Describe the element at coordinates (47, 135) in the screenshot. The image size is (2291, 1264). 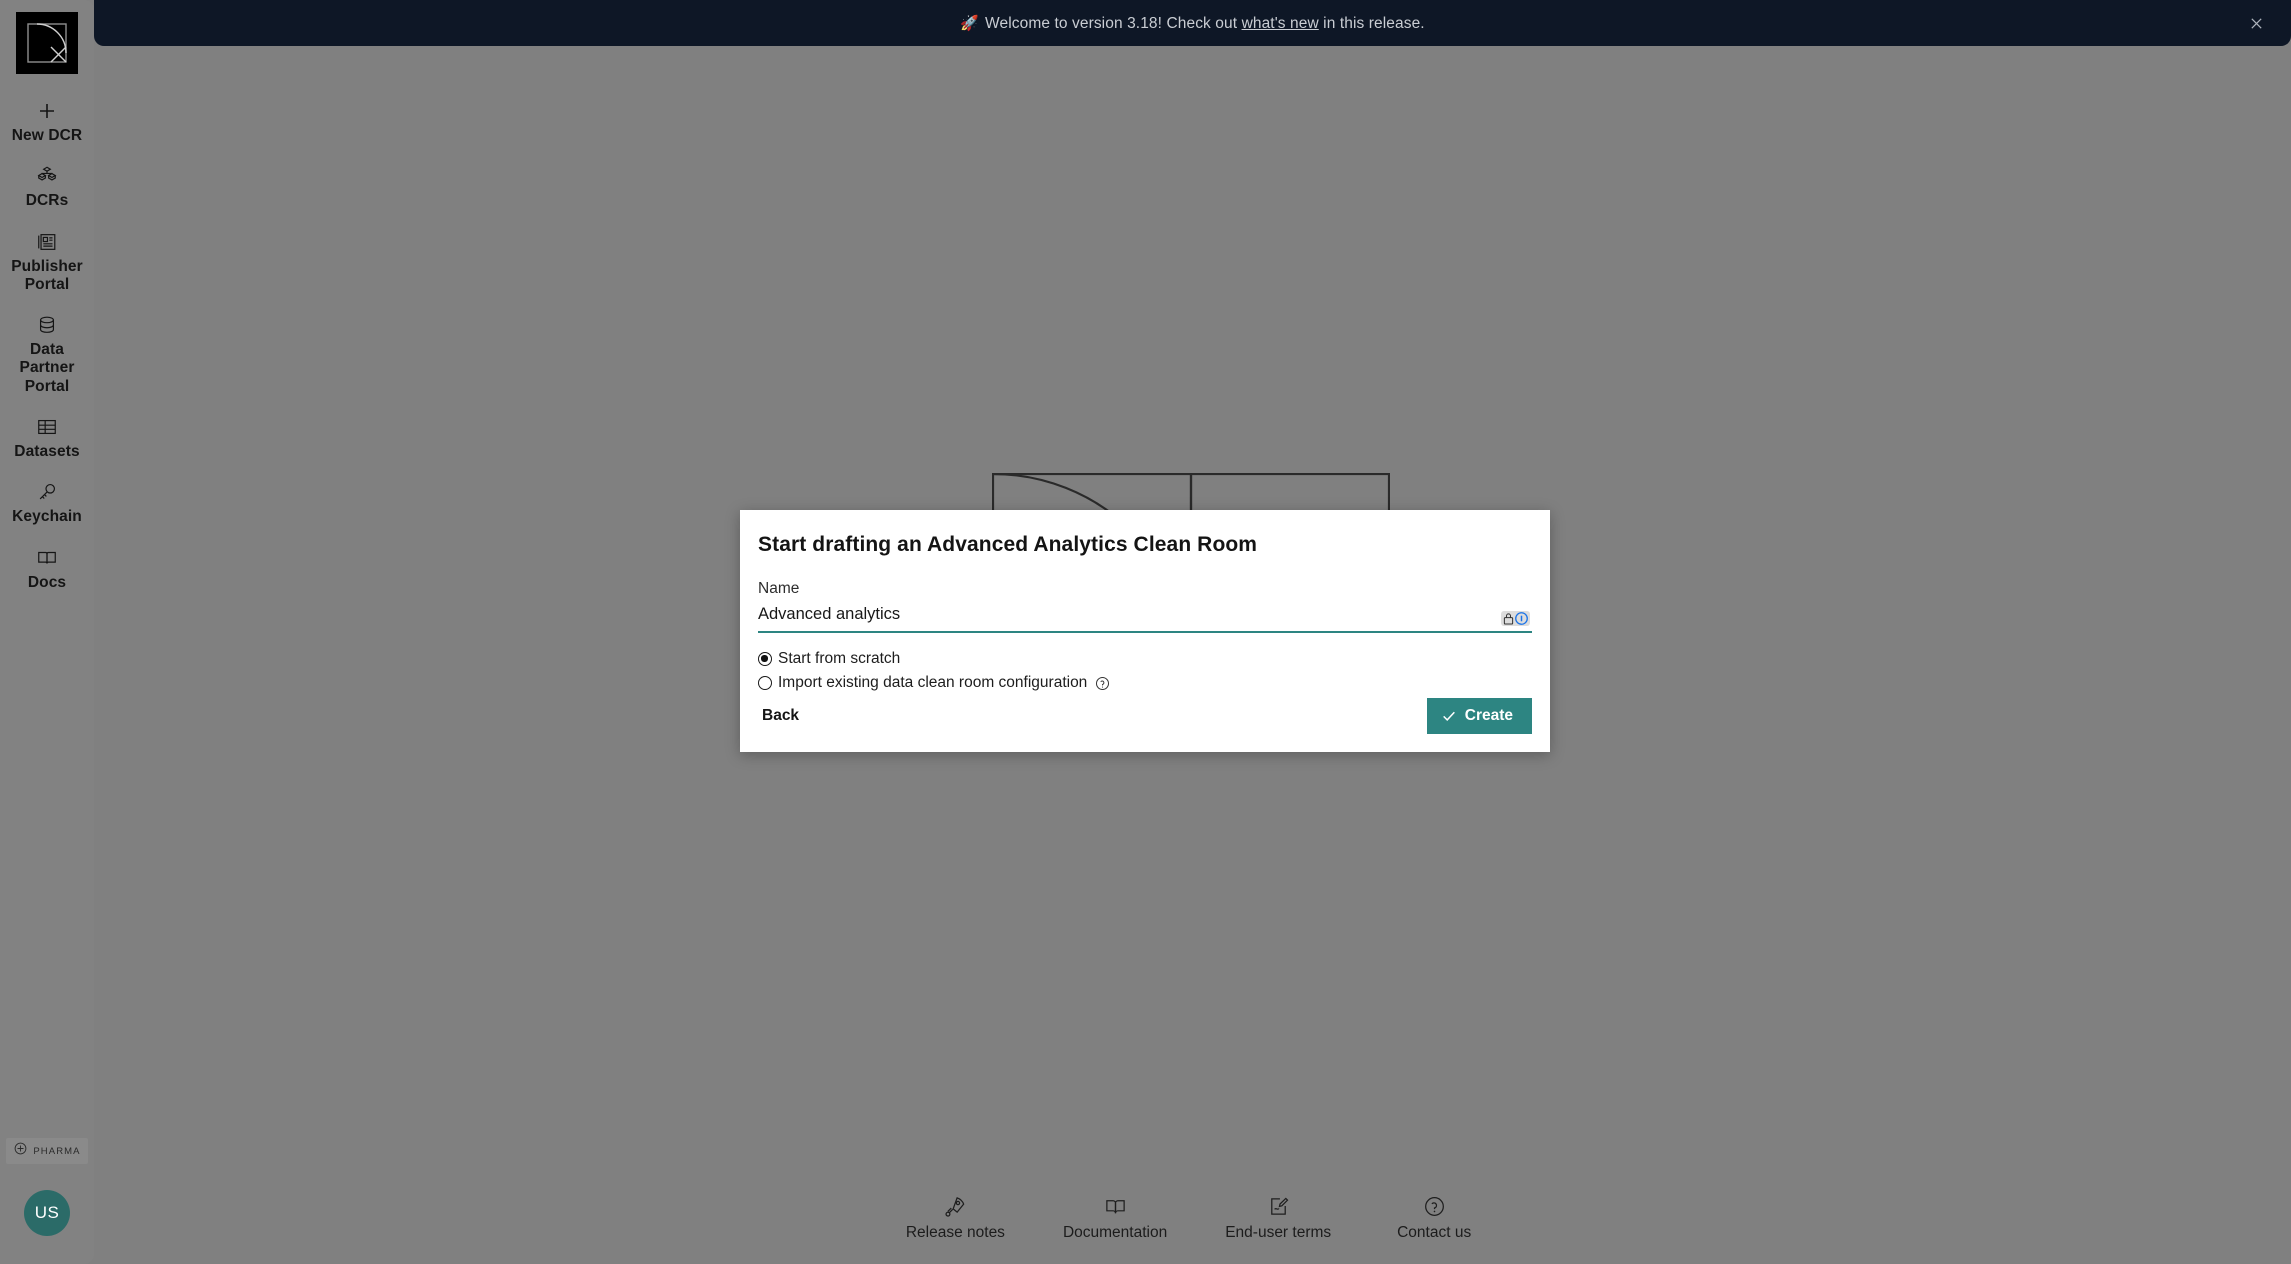
I see `sidebar-item-label: New DCR` at that location.